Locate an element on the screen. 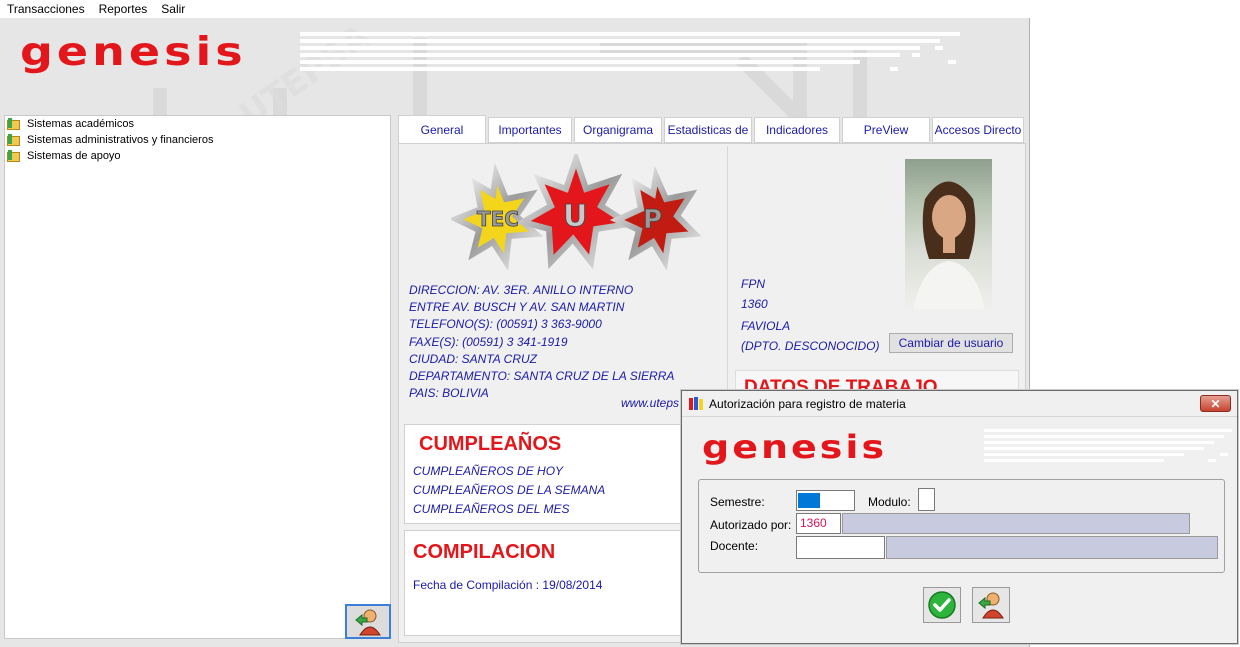 This screenshot has height=647, width=1240. address-line: DEPARTAMENTO: SANTA CRUZ DE LA SIERRA is located at coordinates (542, 376).